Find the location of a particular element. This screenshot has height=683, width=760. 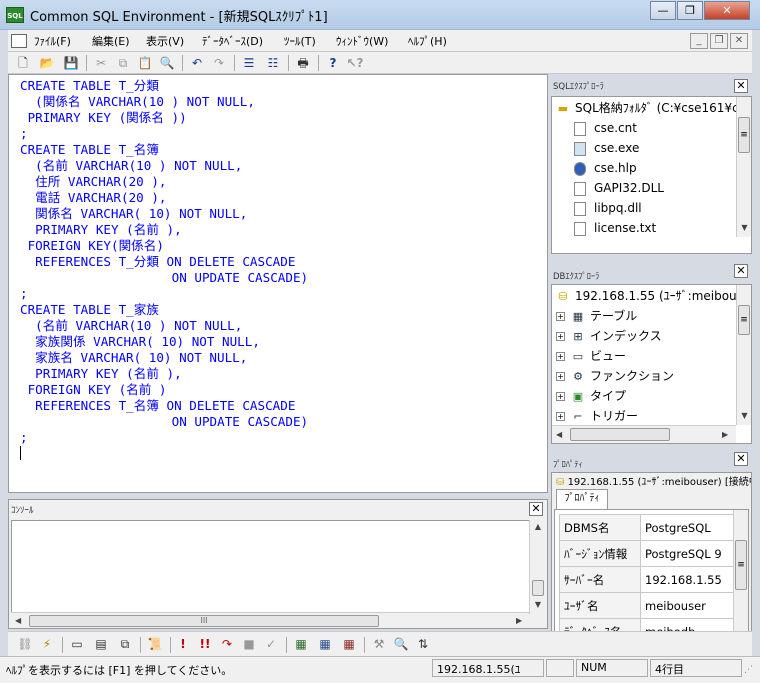

sql-explorer-scrollbar: ≡ ▼ is located at coordinates (743, 167).